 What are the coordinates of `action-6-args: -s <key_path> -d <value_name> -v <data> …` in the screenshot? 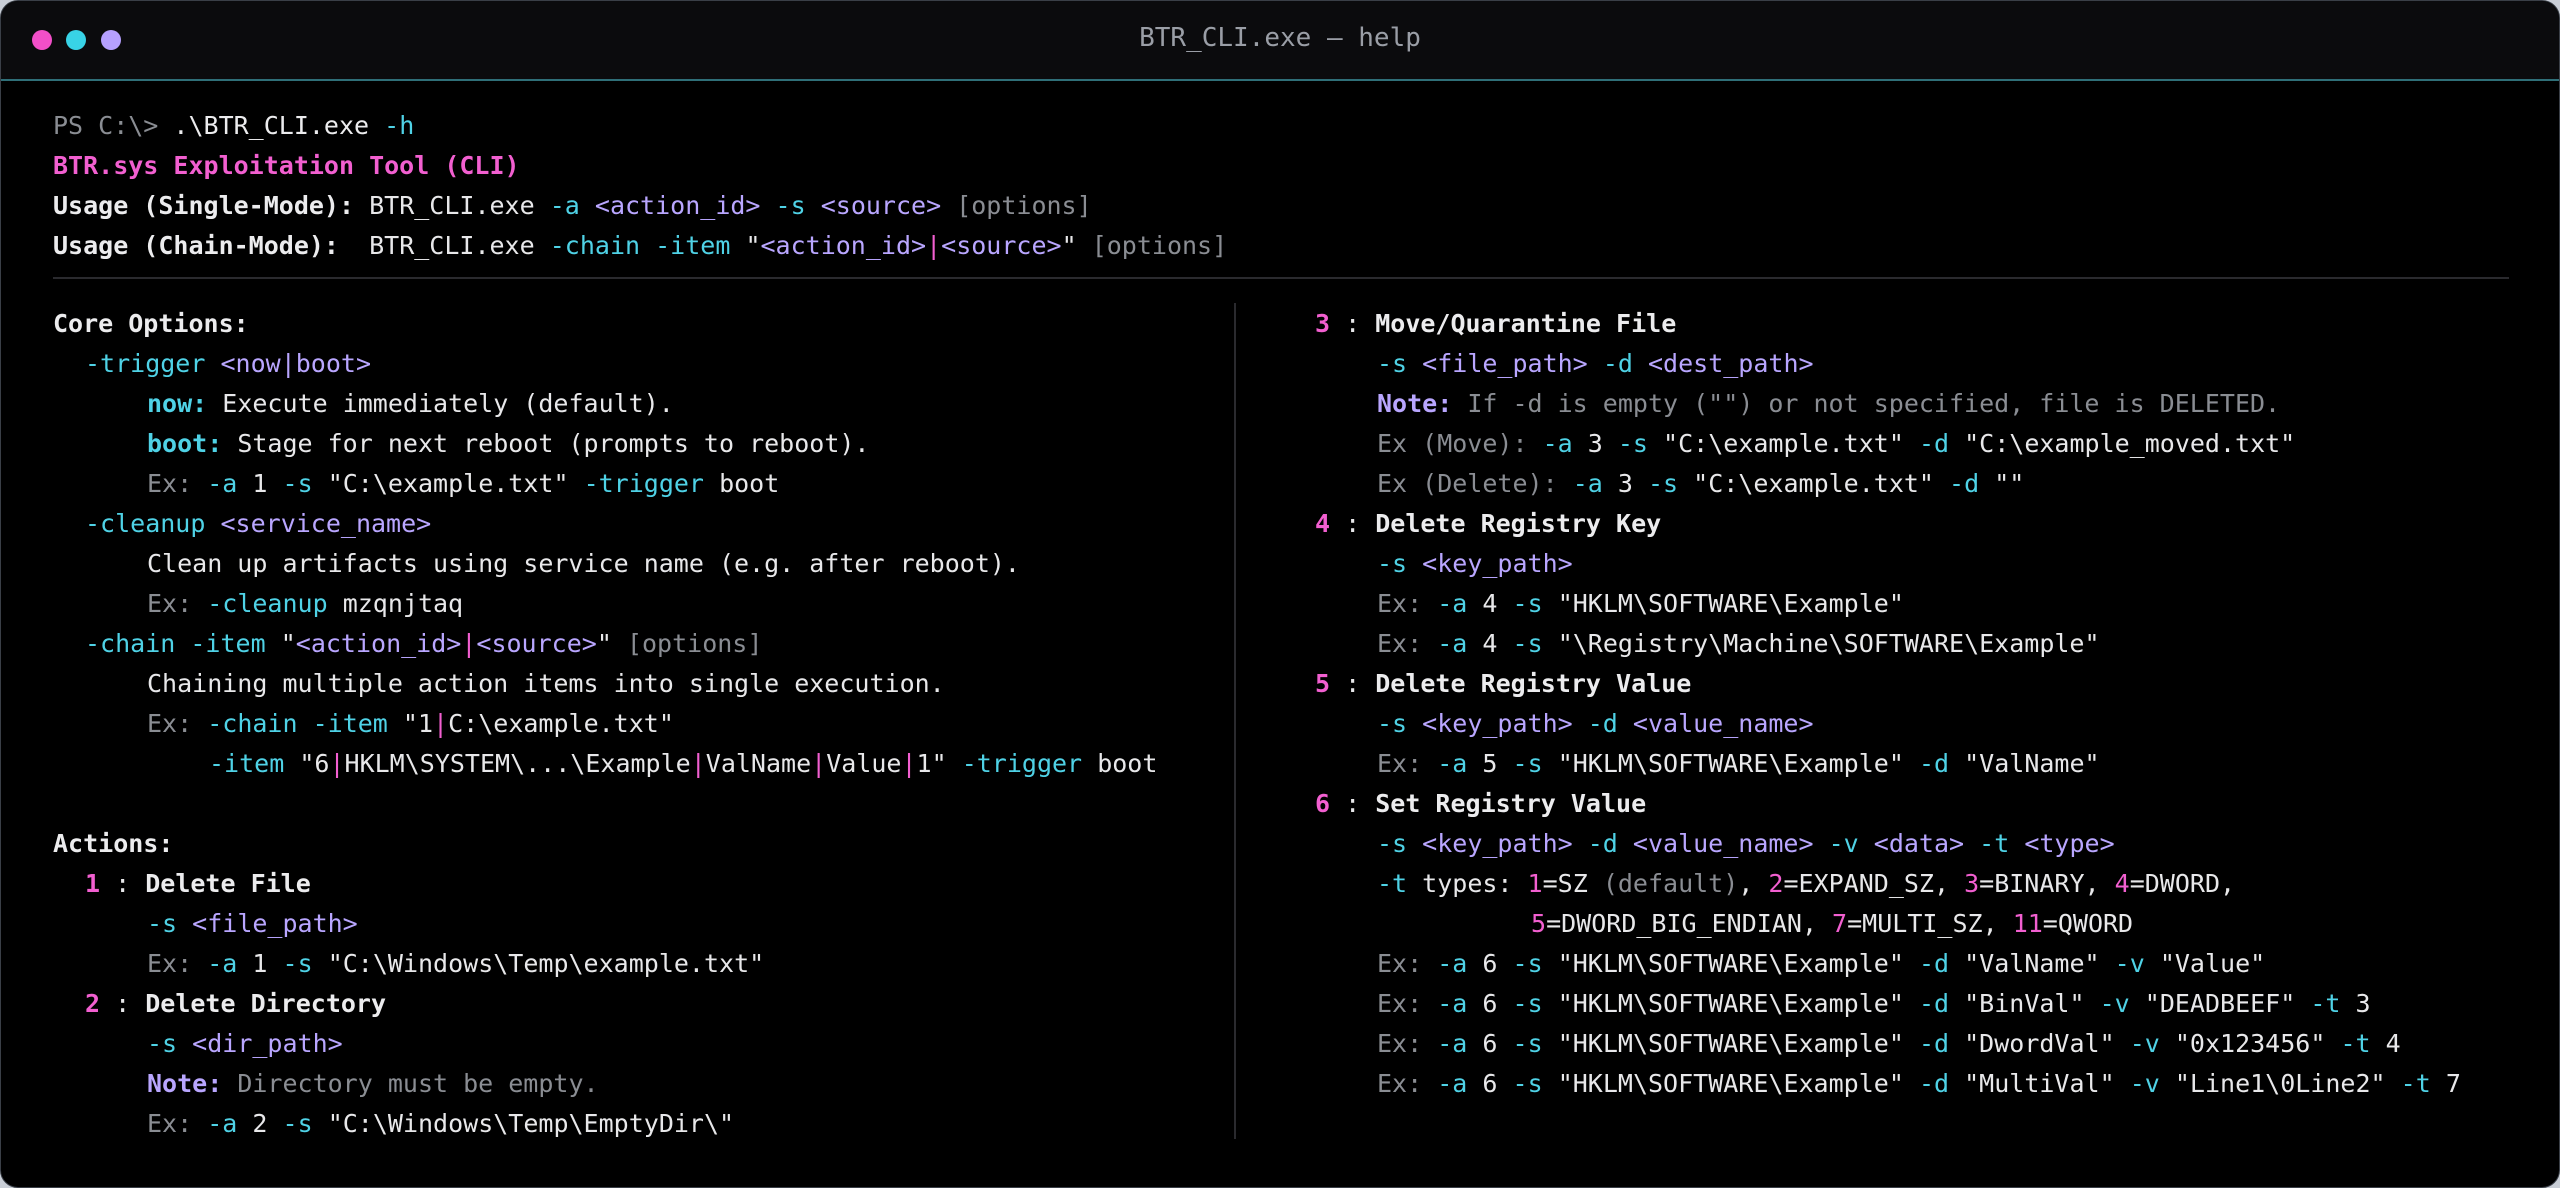 It's located at (1746, 844).